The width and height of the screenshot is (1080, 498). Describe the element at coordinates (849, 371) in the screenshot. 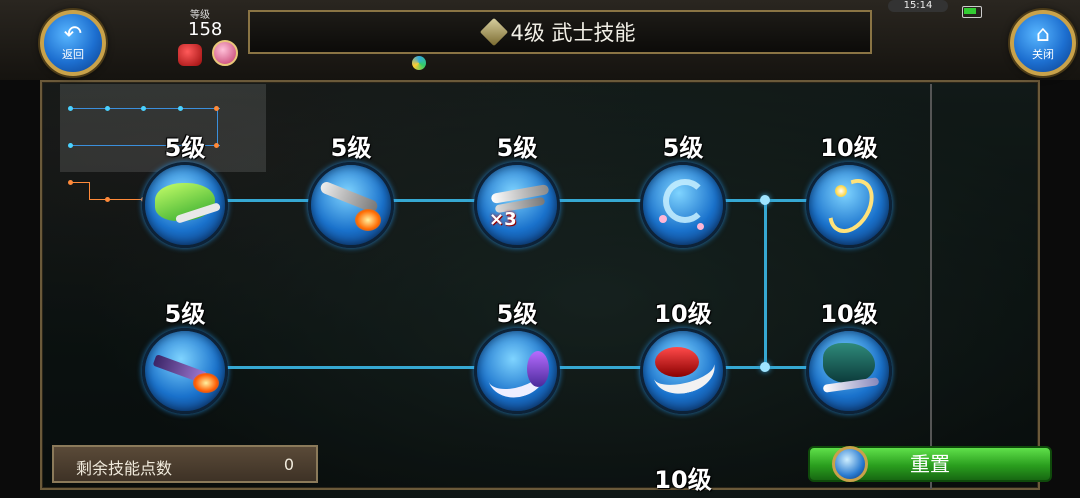

I see `dragon-blade-skill-icon` at that location.